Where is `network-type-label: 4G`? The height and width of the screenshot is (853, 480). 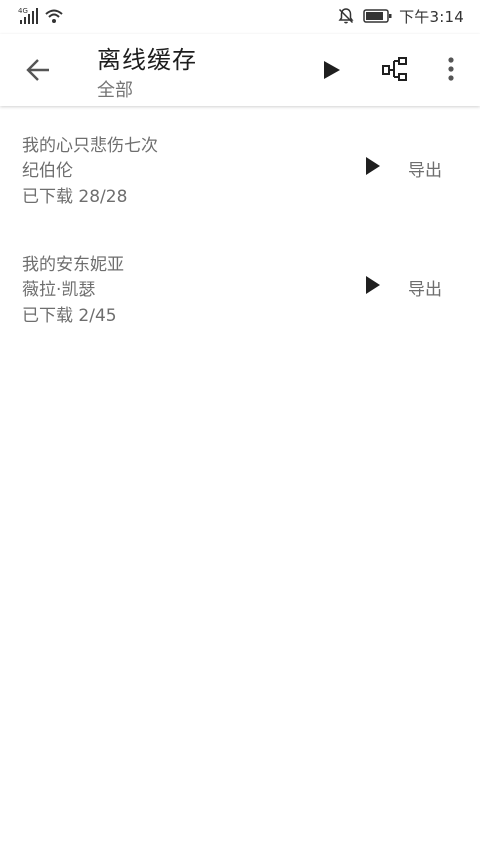
network-type-label: 4G is located at coordinates (23, 11).